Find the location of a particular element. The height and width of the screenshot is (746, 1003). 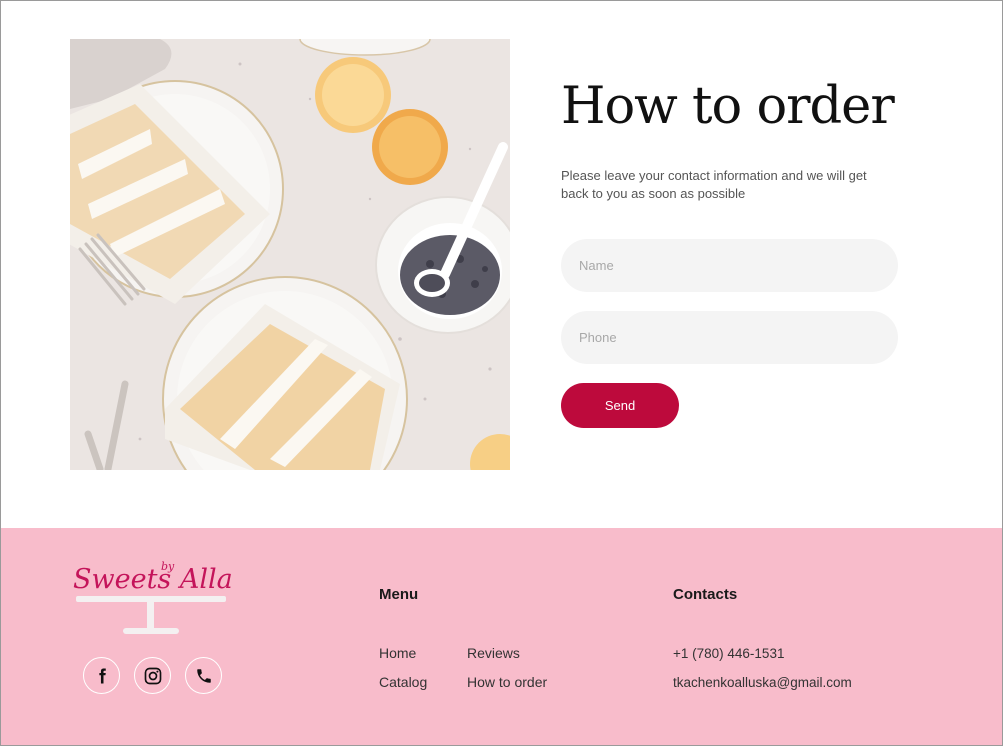

phone-icon is located at coordinates (203, 675).